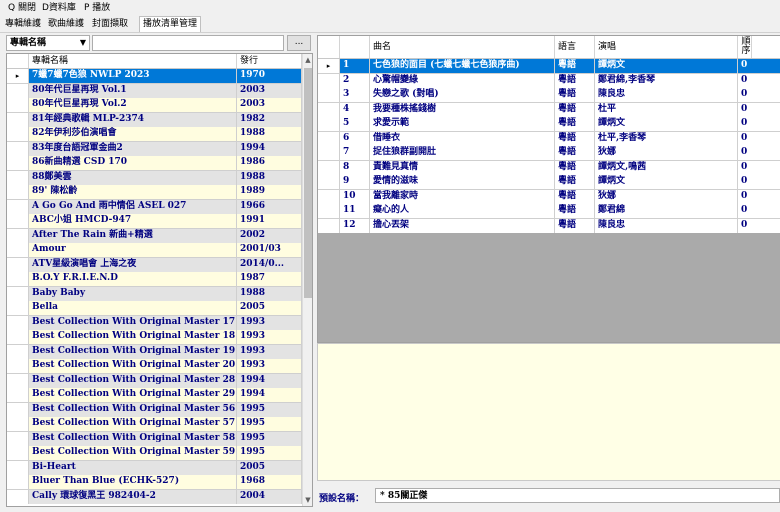 The width and height of the screenshot is (780, 512). What do you see at coordinates (307, 60) in the screenshot?
I see `scroll-up-icon: ▲` at bounding box center [307, 60].